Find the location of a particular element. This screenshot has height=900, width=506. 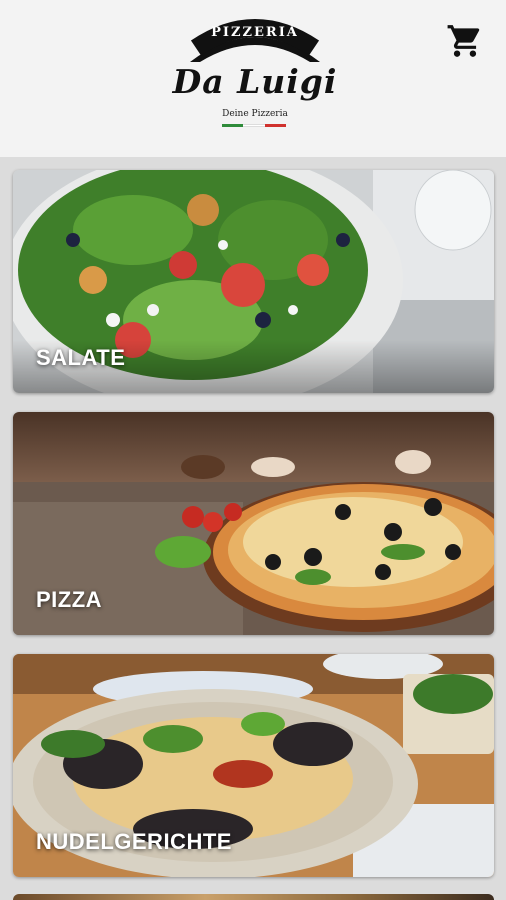

brand-top-text: PIZZERIA is located at coordinates (255, 32).